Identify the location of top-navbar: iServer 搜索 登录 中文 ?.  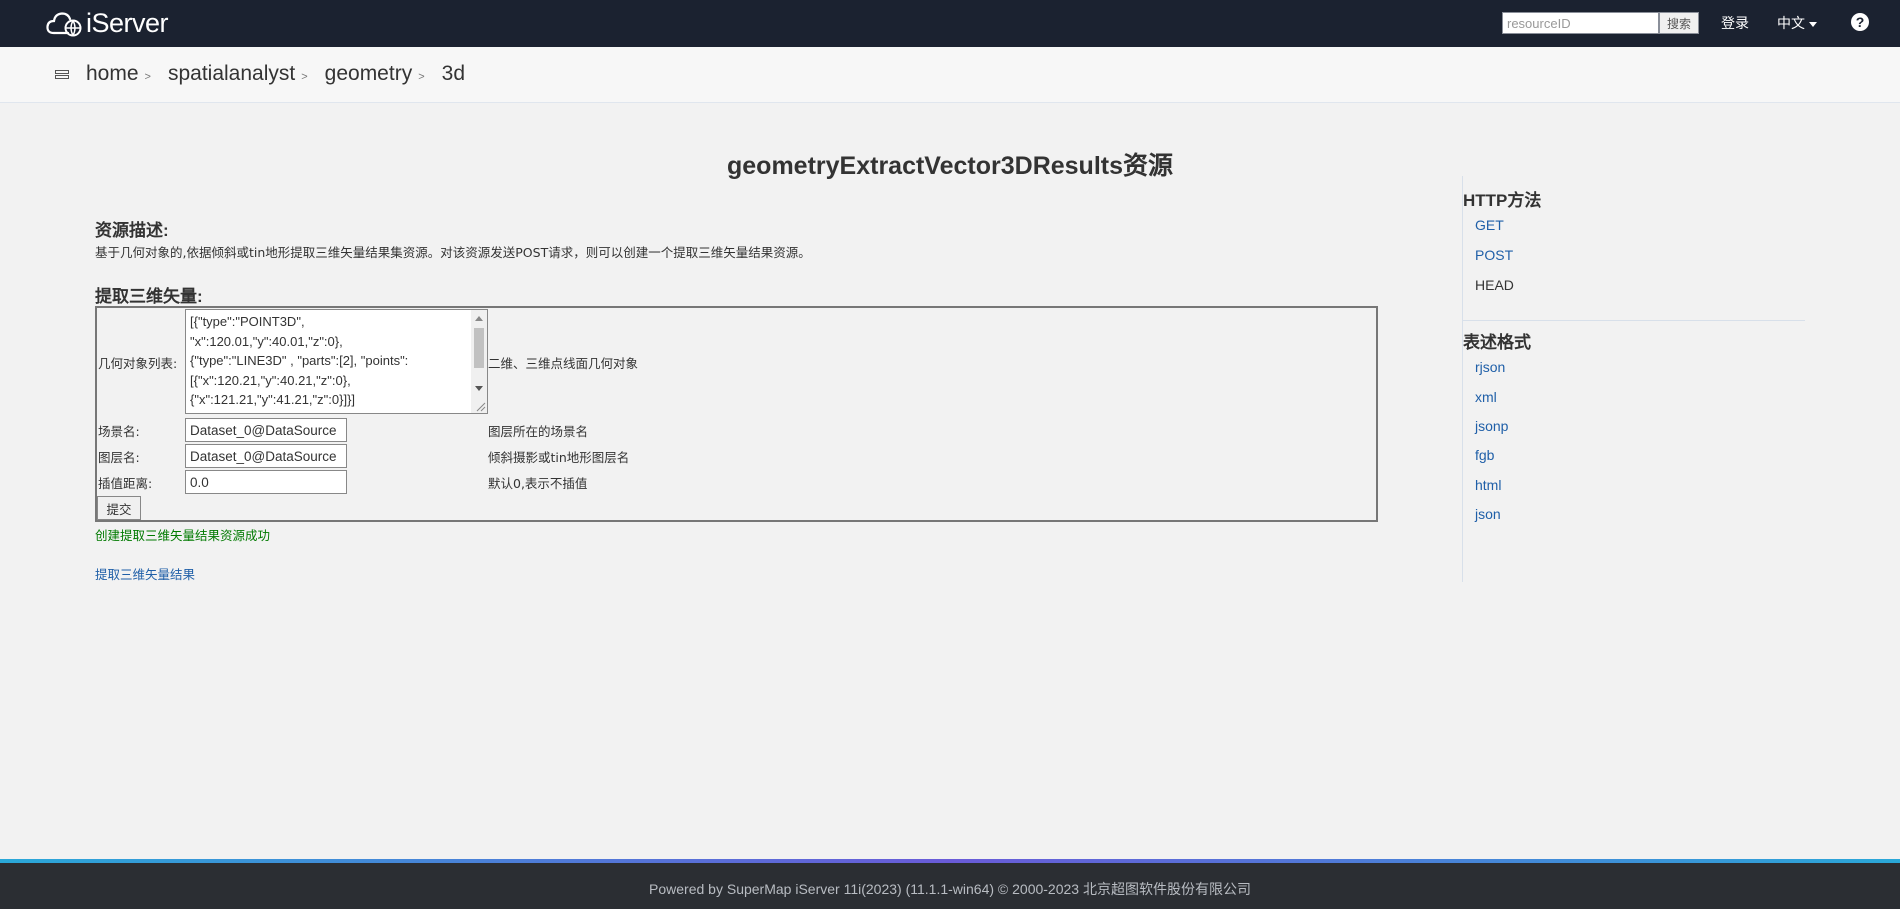
(950, 23).